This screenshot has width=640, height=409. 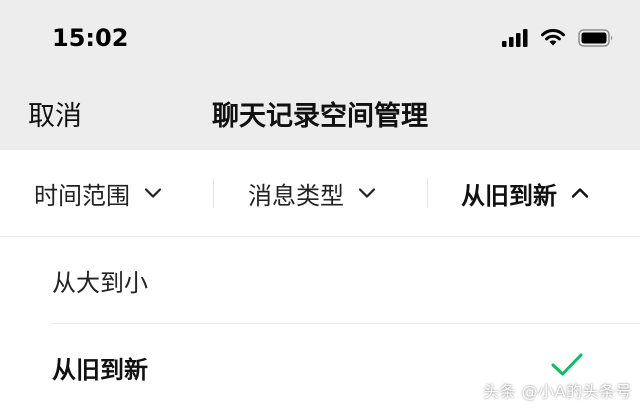 What do you see at coordinates (100, 367) in the screenshot?
I see `sort-option-old-to-new: 从旧到新` at bounding box center [100, 367].